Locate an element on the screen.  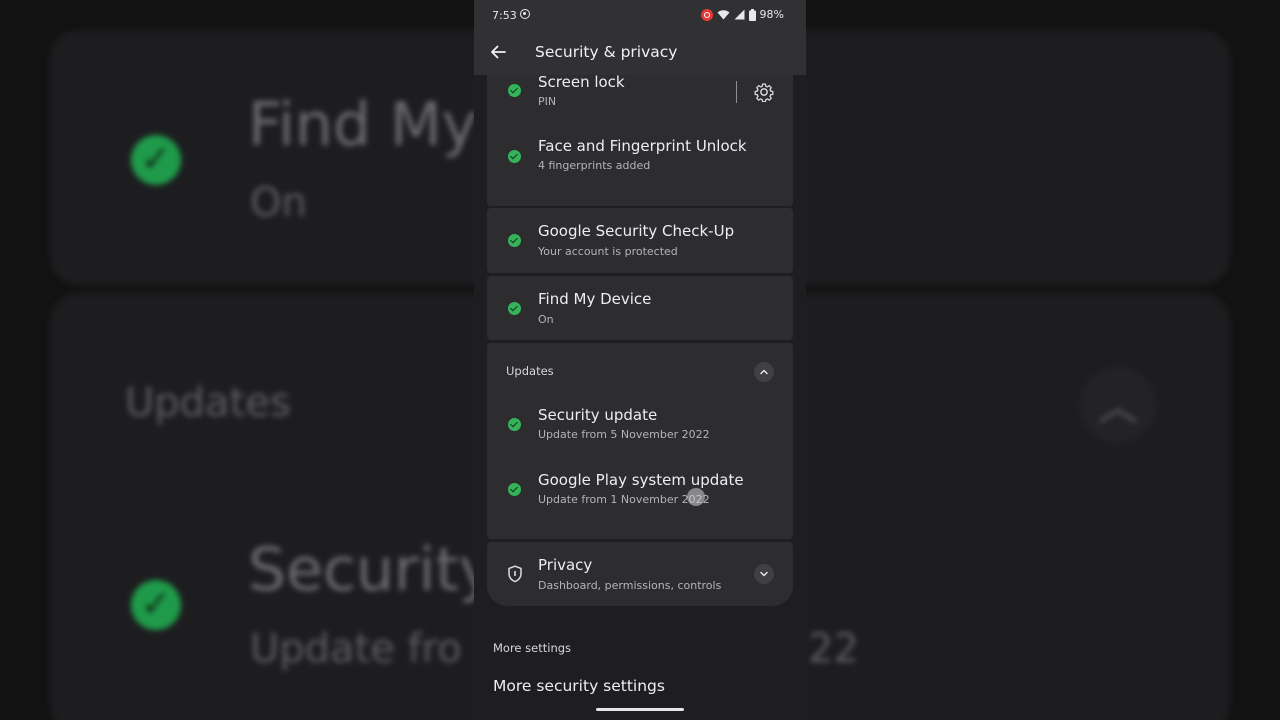
bg-security-sub-tail: 22 is located at coordinates (833, 649).